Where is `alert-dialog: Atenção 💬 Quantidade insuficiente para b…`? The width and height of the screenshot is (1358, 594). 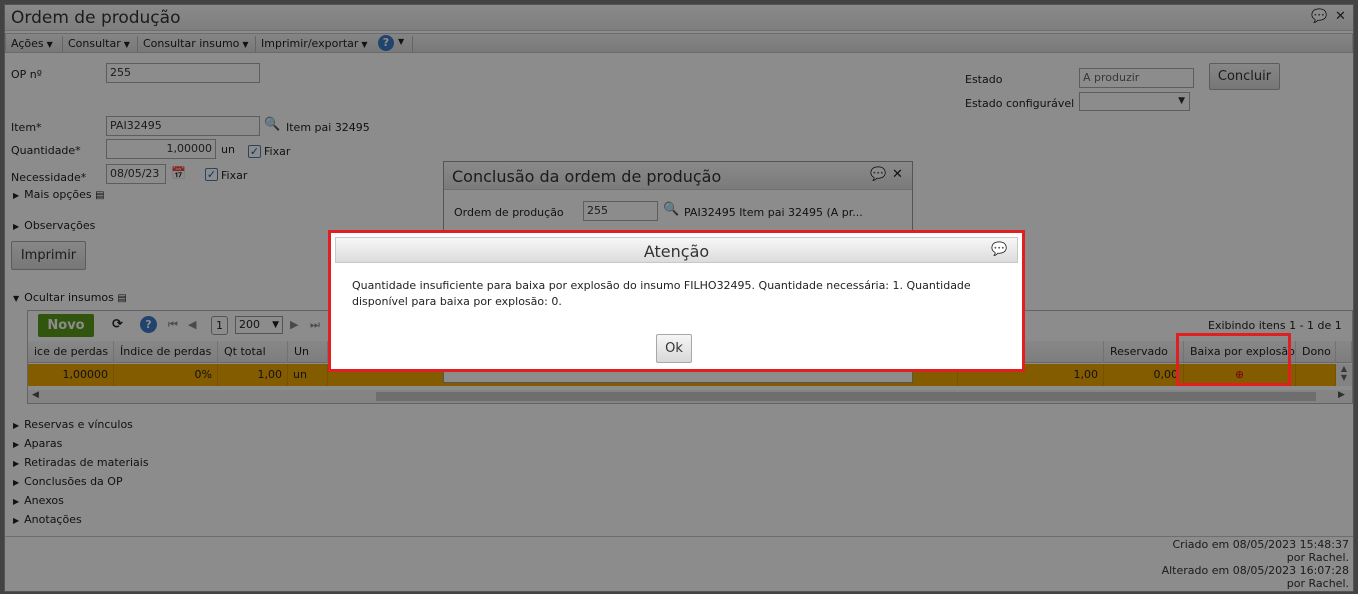 alert-dialog: Atenção 💬 Quantidade insuficiente para b… is located at coordinates (676, 301).